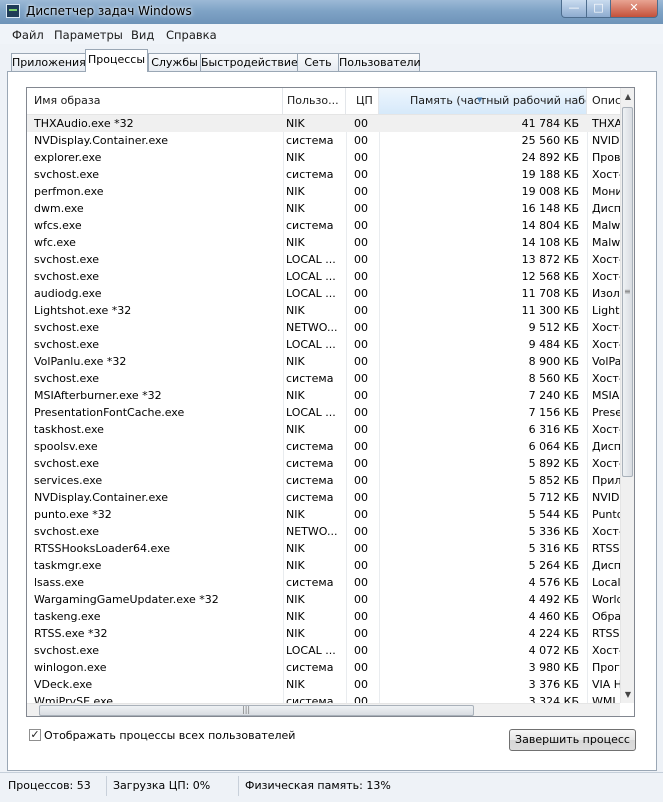 The image size is (663, 802). What do you see at coordinates (323, 633) in the screenshot?
I see `table-row: RTSS.exe *32 NIK 00 4 224 КБ RTSS` at bounding box center [323, 633].